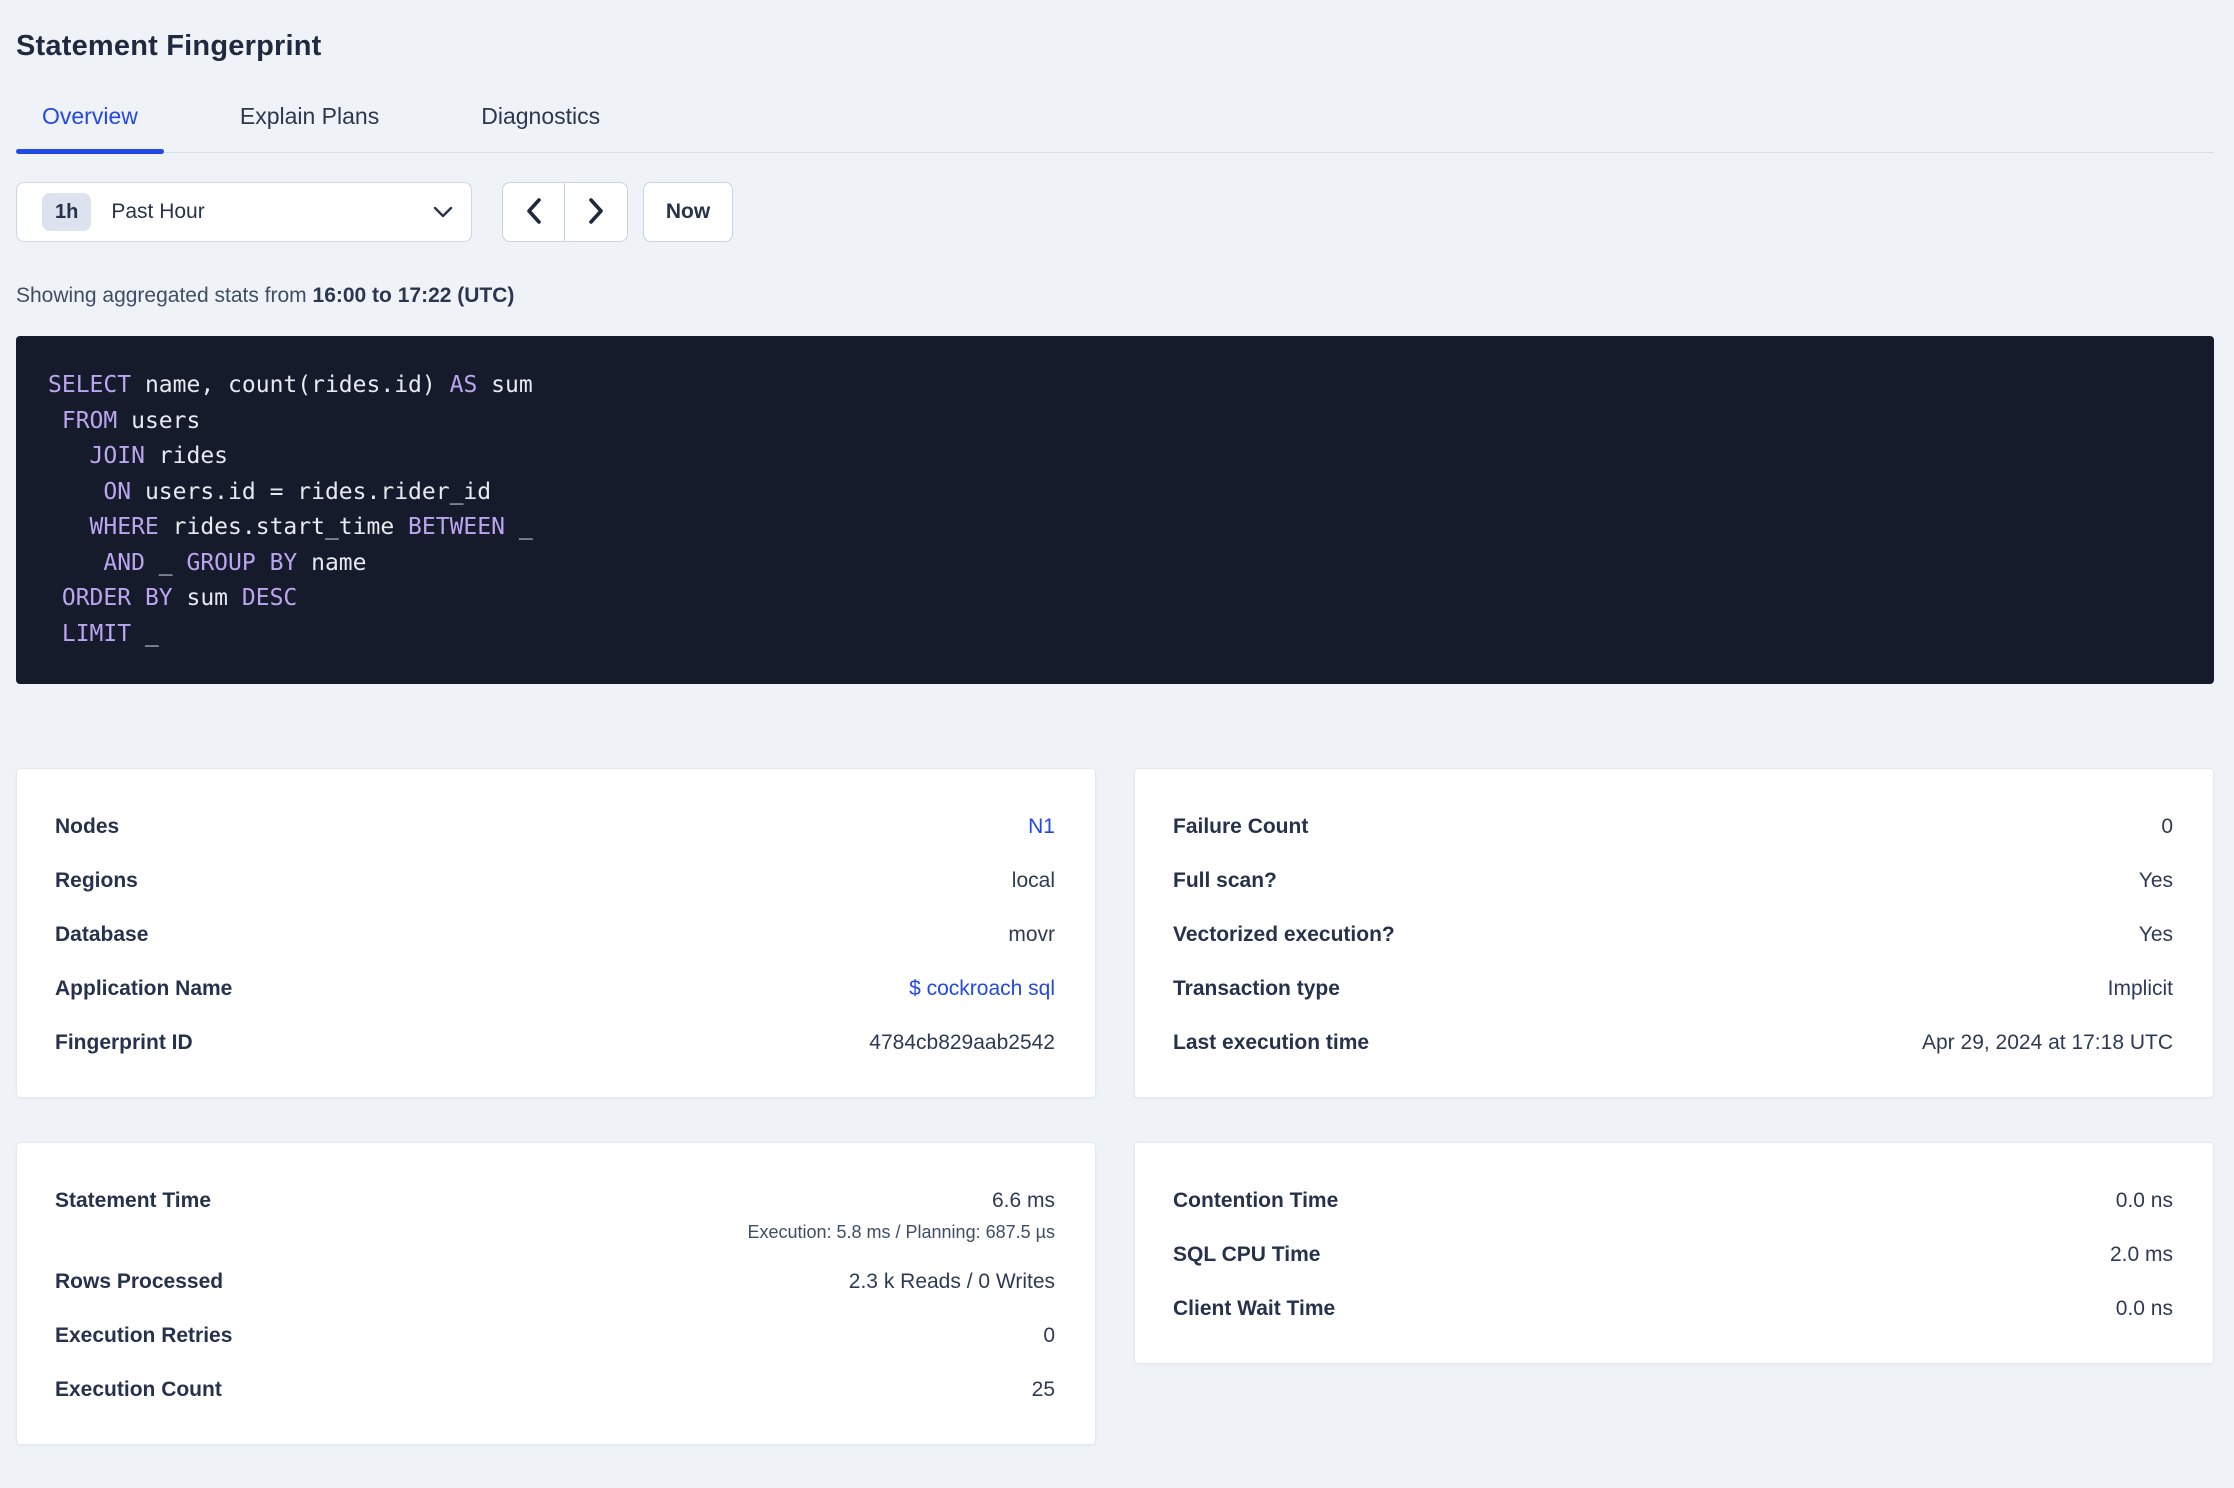  I want to click on row-label: Rows Processed, so click(139, 1281).